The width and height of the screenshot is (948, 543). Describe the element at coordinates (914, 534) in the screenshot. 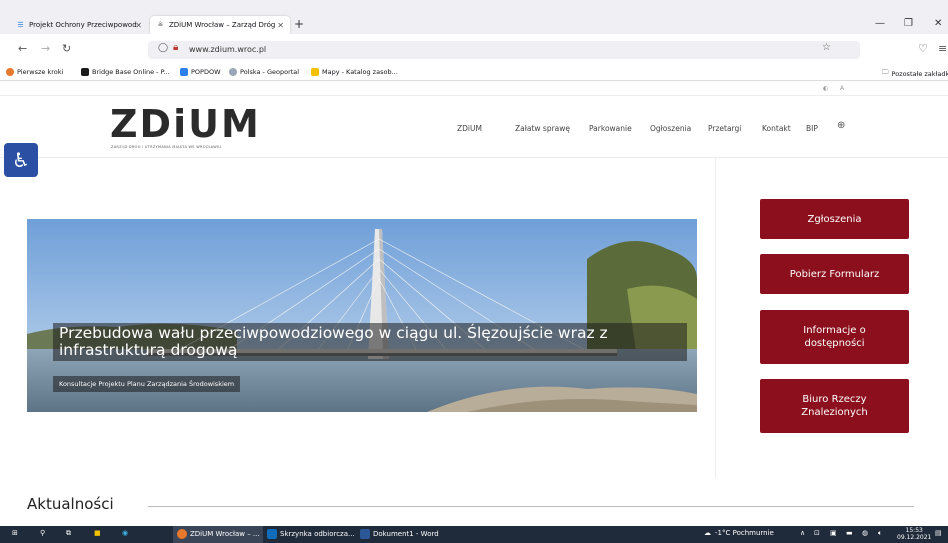

I see `clock: 15:53 09.12.2021` at that location.